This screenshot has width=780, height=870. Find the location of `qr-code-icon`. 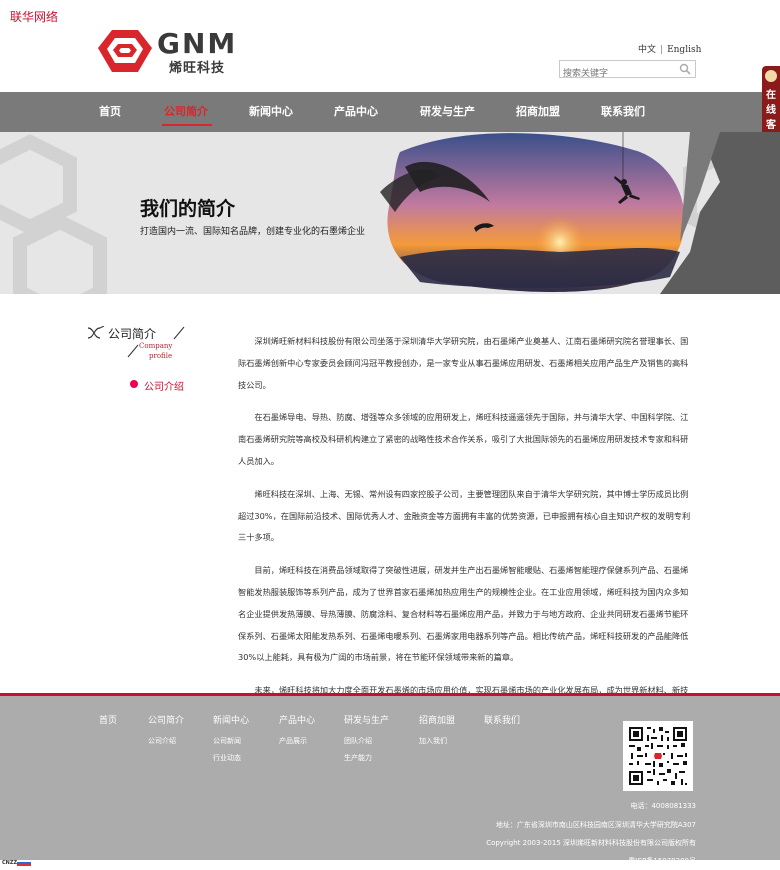

qr-code-icon is located at coordinates (658, 756).